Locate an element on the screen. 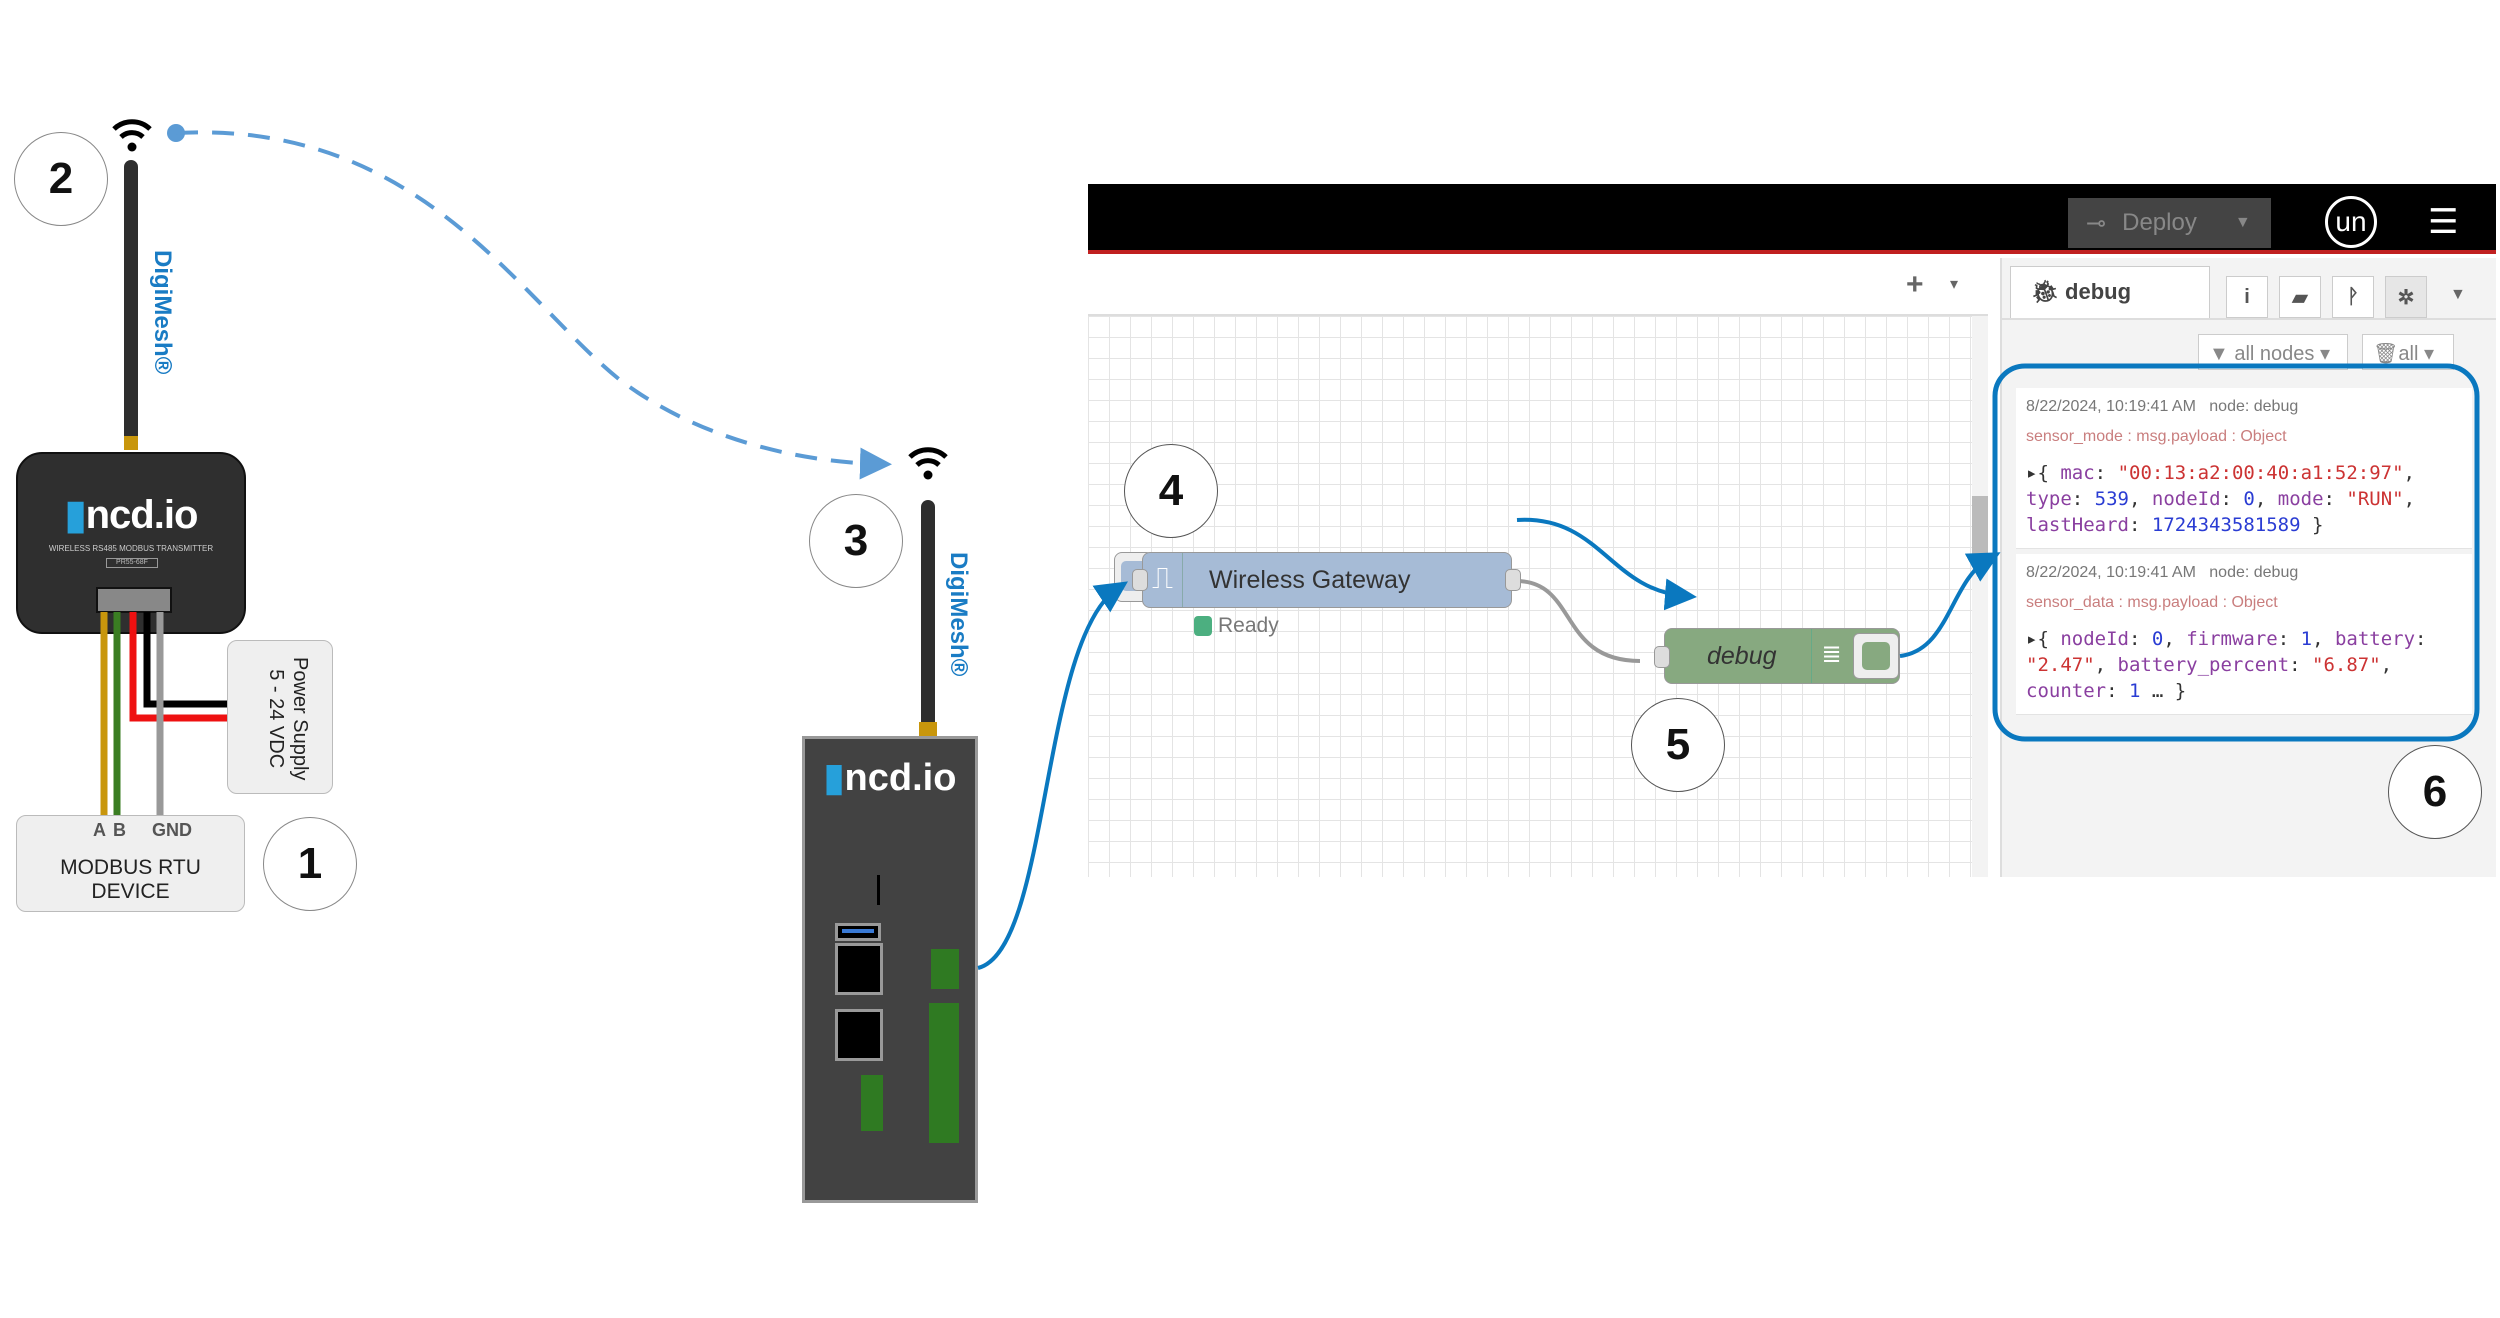  workspace-tabs: + ▾ is located at coordinates (1538, 287).